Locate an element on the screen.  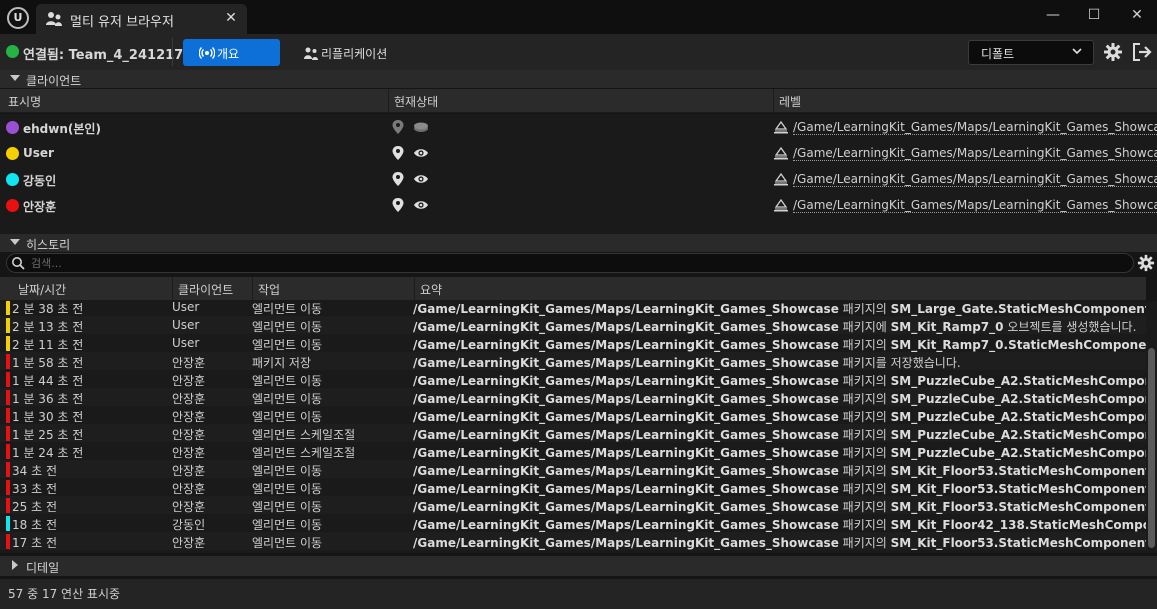
col-summary: 요약 is located at coordinates (431, 289).